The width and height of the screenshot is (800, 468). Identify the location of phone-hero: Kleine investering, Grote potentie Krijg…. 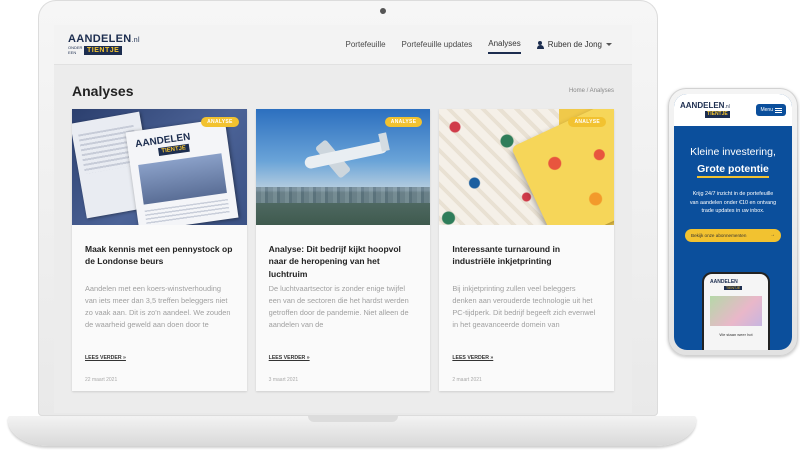
(733, 184).